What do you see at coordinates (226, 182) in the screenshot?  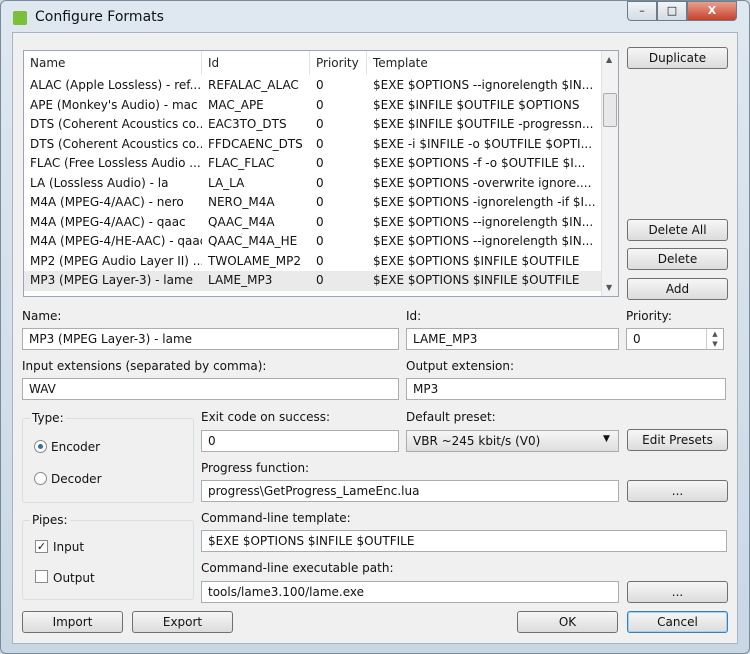 I see `table-cell: LA_LA` at bounding box center [226, 182].